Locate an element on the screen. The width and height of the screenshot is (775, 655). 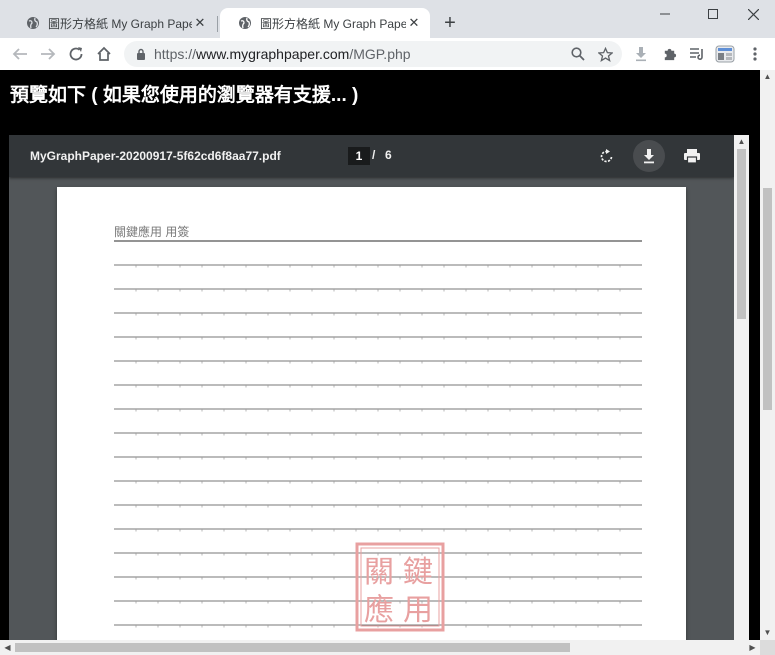
reload-button is located at coordinates (76, 54).